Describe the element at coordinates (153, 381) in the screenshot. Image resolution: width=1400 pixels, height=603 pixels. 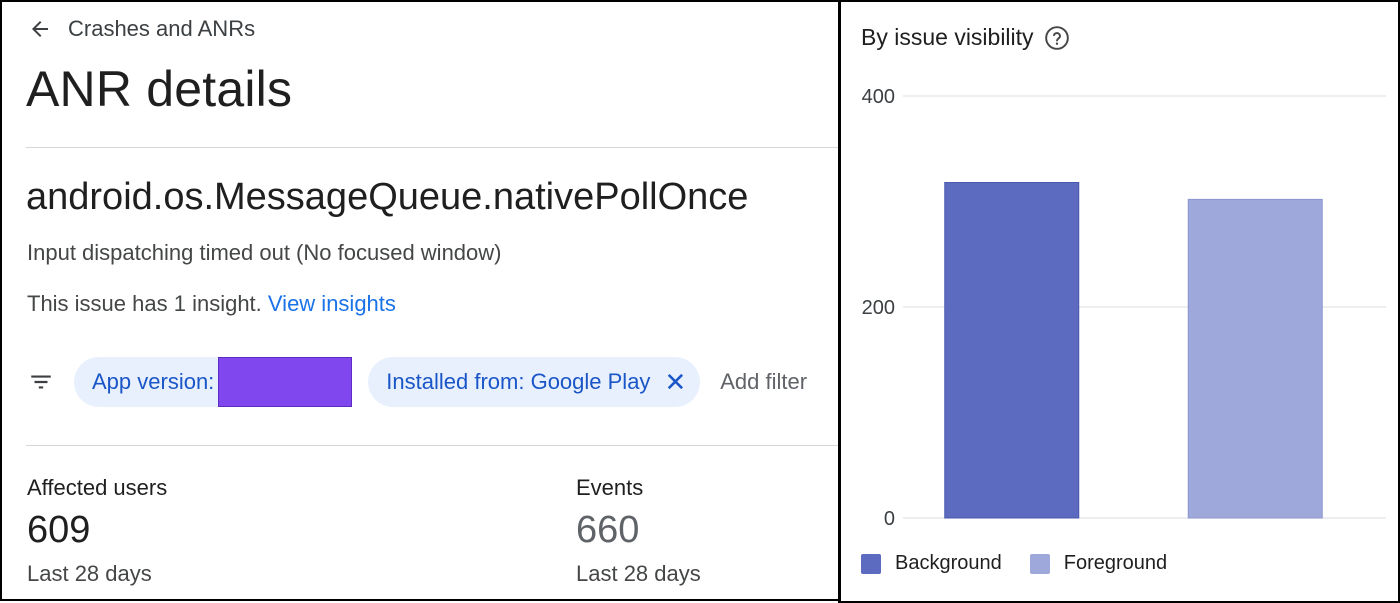
I see `chip-label: App version:` at that location.